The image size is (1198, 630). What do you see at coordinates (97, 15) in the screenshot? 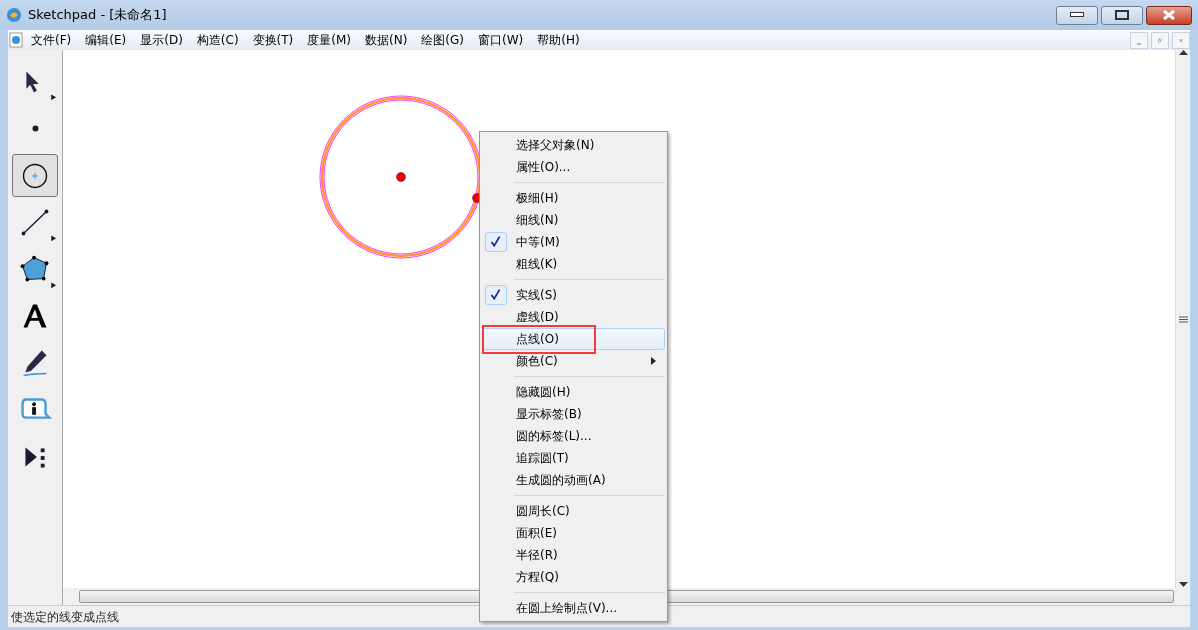
I see `window-title: Sketchpad - [未命名1]` at bounding box center [97, 15].